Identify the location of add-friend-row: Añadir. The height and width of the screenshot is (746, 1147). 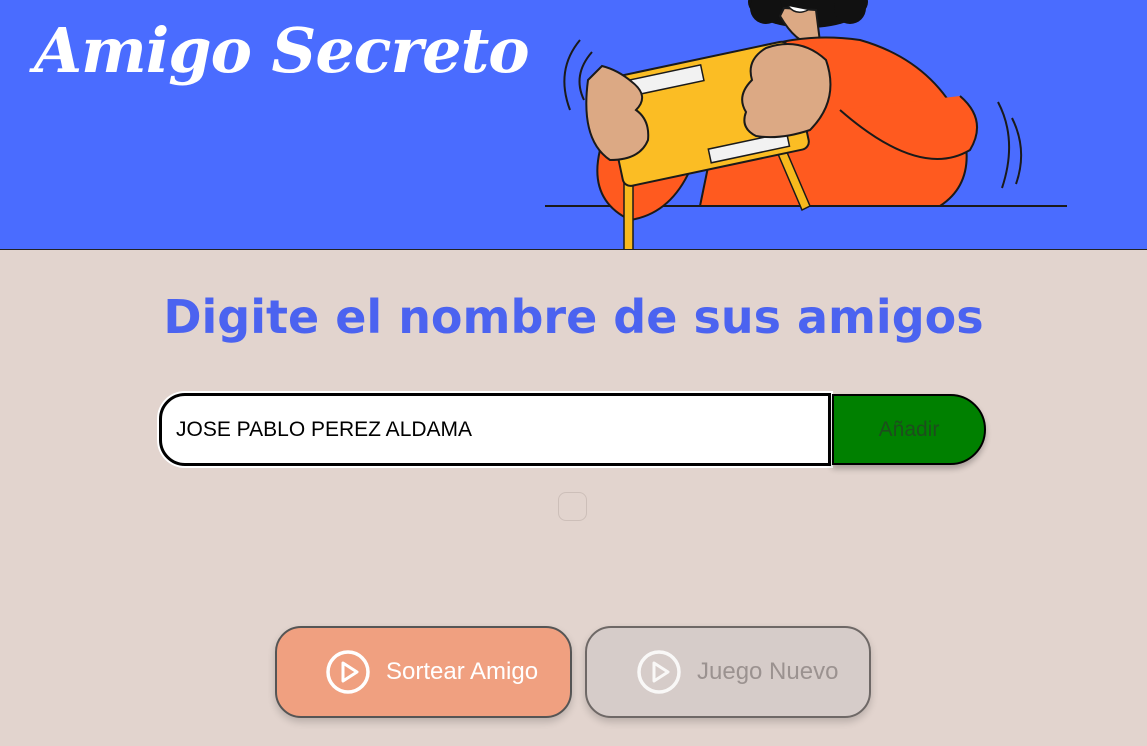
(573, 429).